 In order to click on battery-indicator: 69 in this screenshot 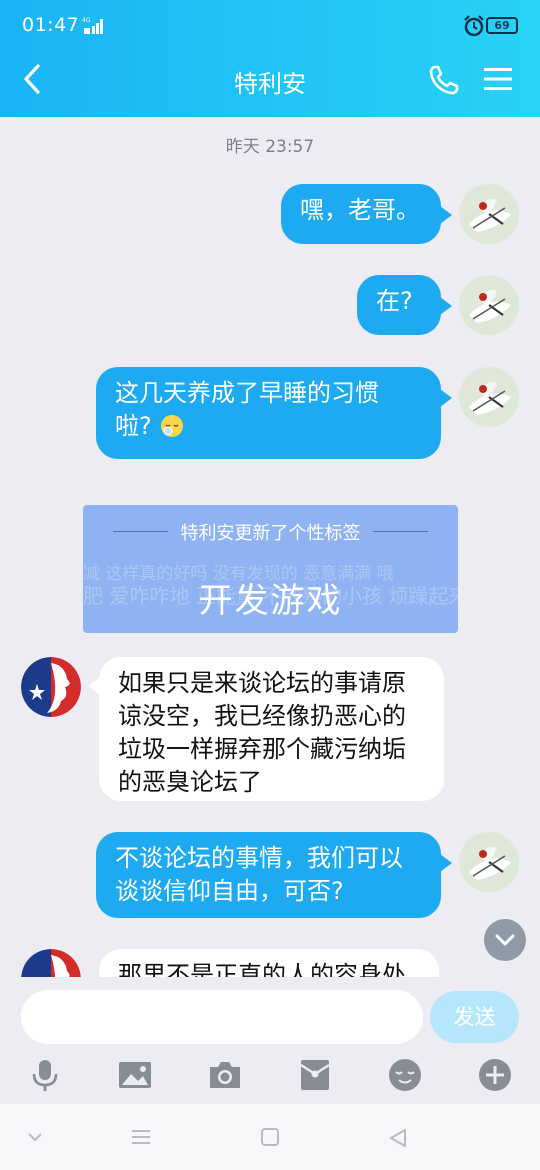, I will do `click(502, 25)`.